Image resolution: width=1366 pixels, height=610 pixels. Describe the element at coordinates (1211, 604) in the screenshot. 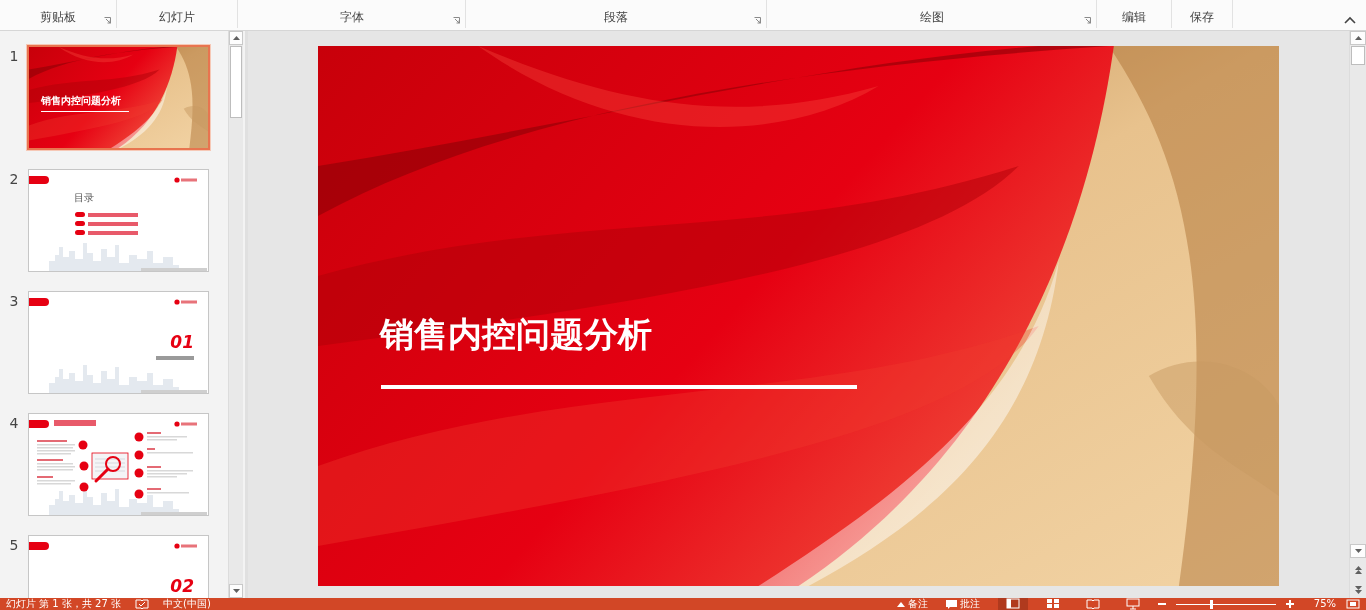

I see `slider-thumb` at that location.